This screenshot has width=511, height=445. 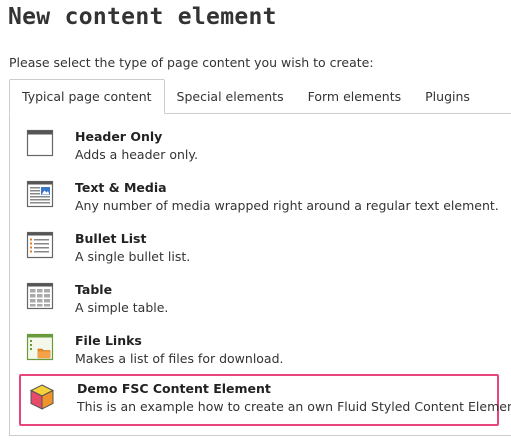 I want to click on element-title: Table, so click(x=94, y=289).